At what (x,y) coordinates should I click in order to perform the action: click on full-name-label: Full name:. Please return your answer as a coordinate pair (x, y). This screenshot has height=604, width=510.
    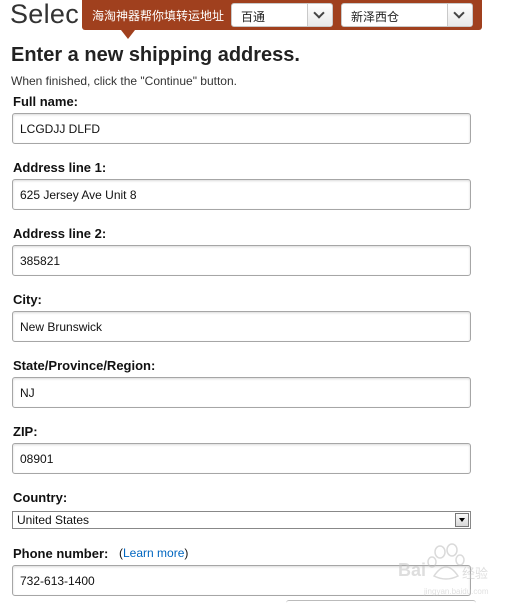
    Looking at the image, I should click on (46, 101).